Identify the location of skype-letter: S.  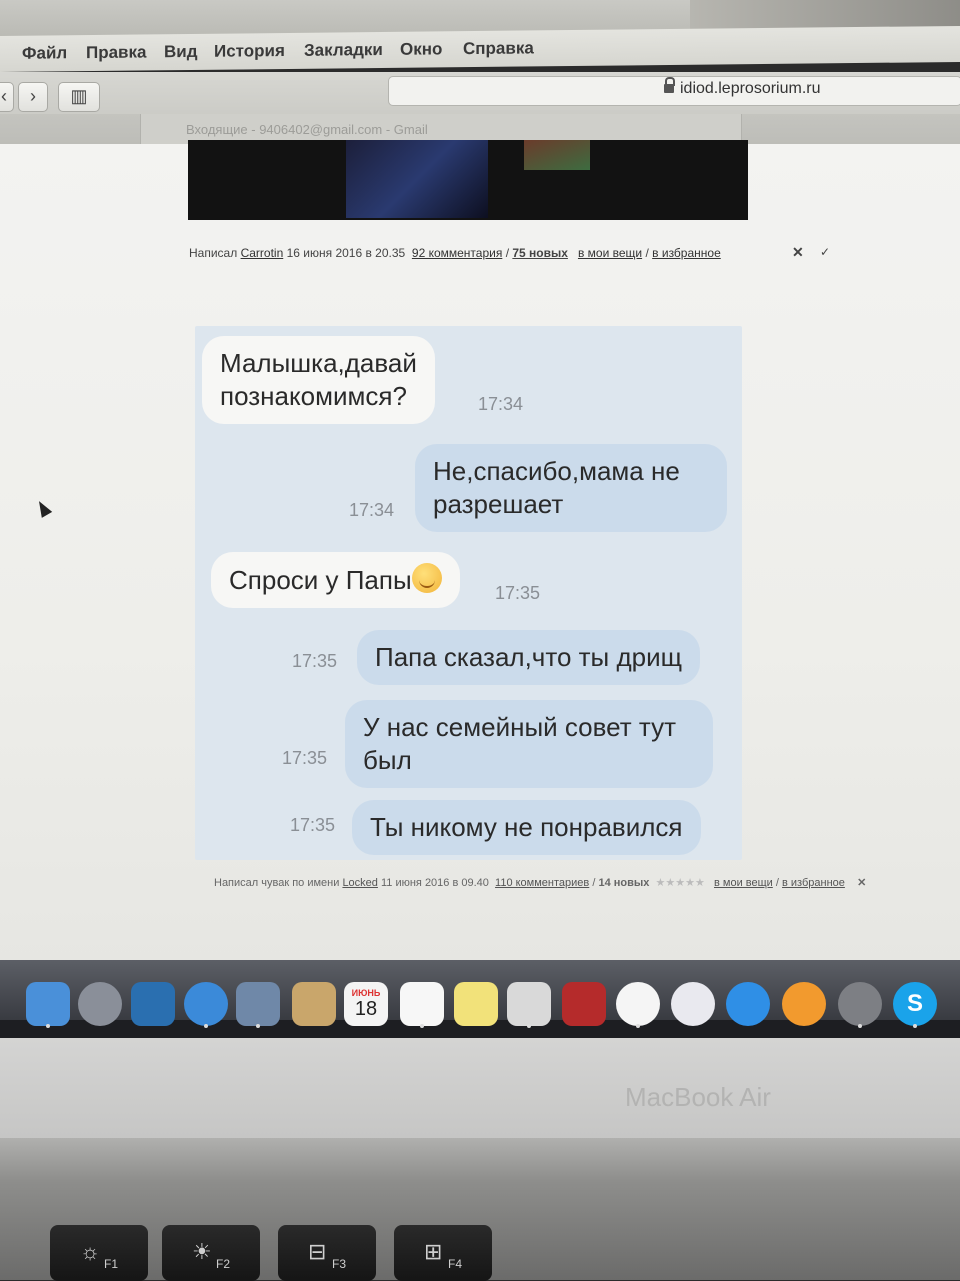
(914, 1003).